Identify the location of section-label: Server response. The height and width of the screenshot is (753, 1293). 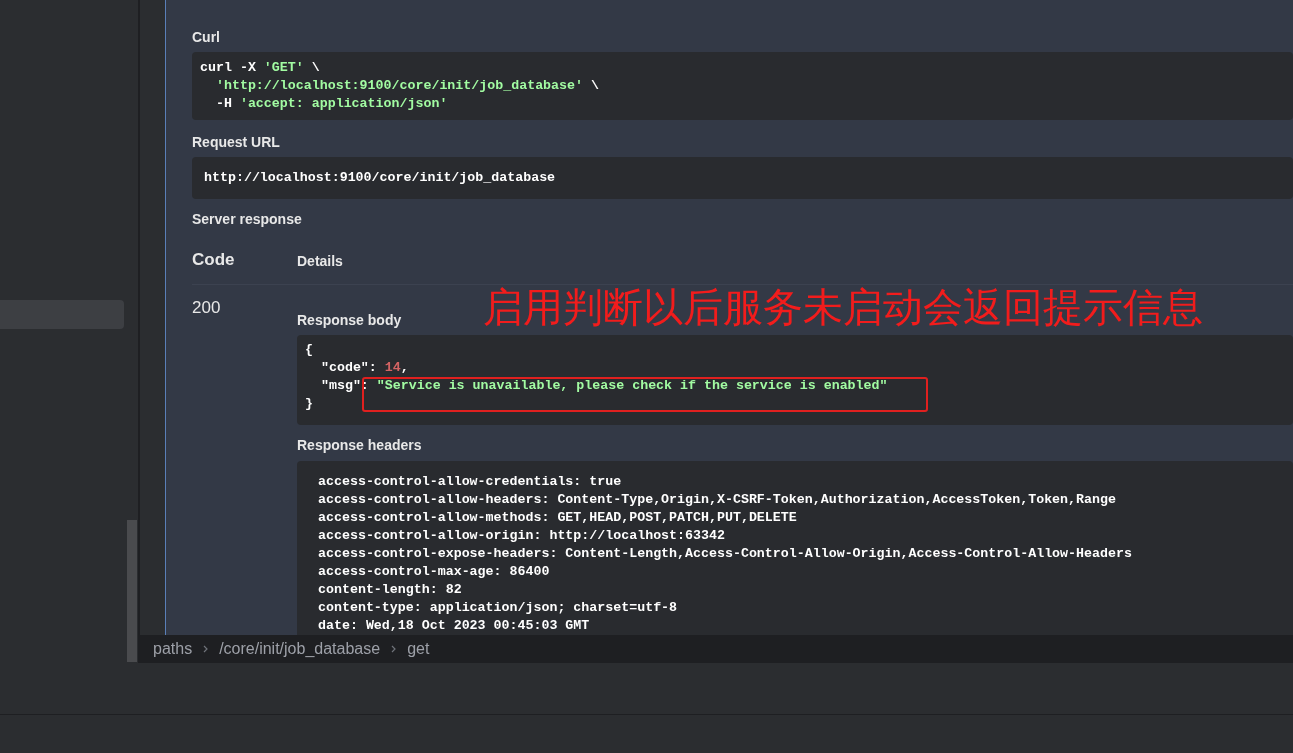
(247, 219).